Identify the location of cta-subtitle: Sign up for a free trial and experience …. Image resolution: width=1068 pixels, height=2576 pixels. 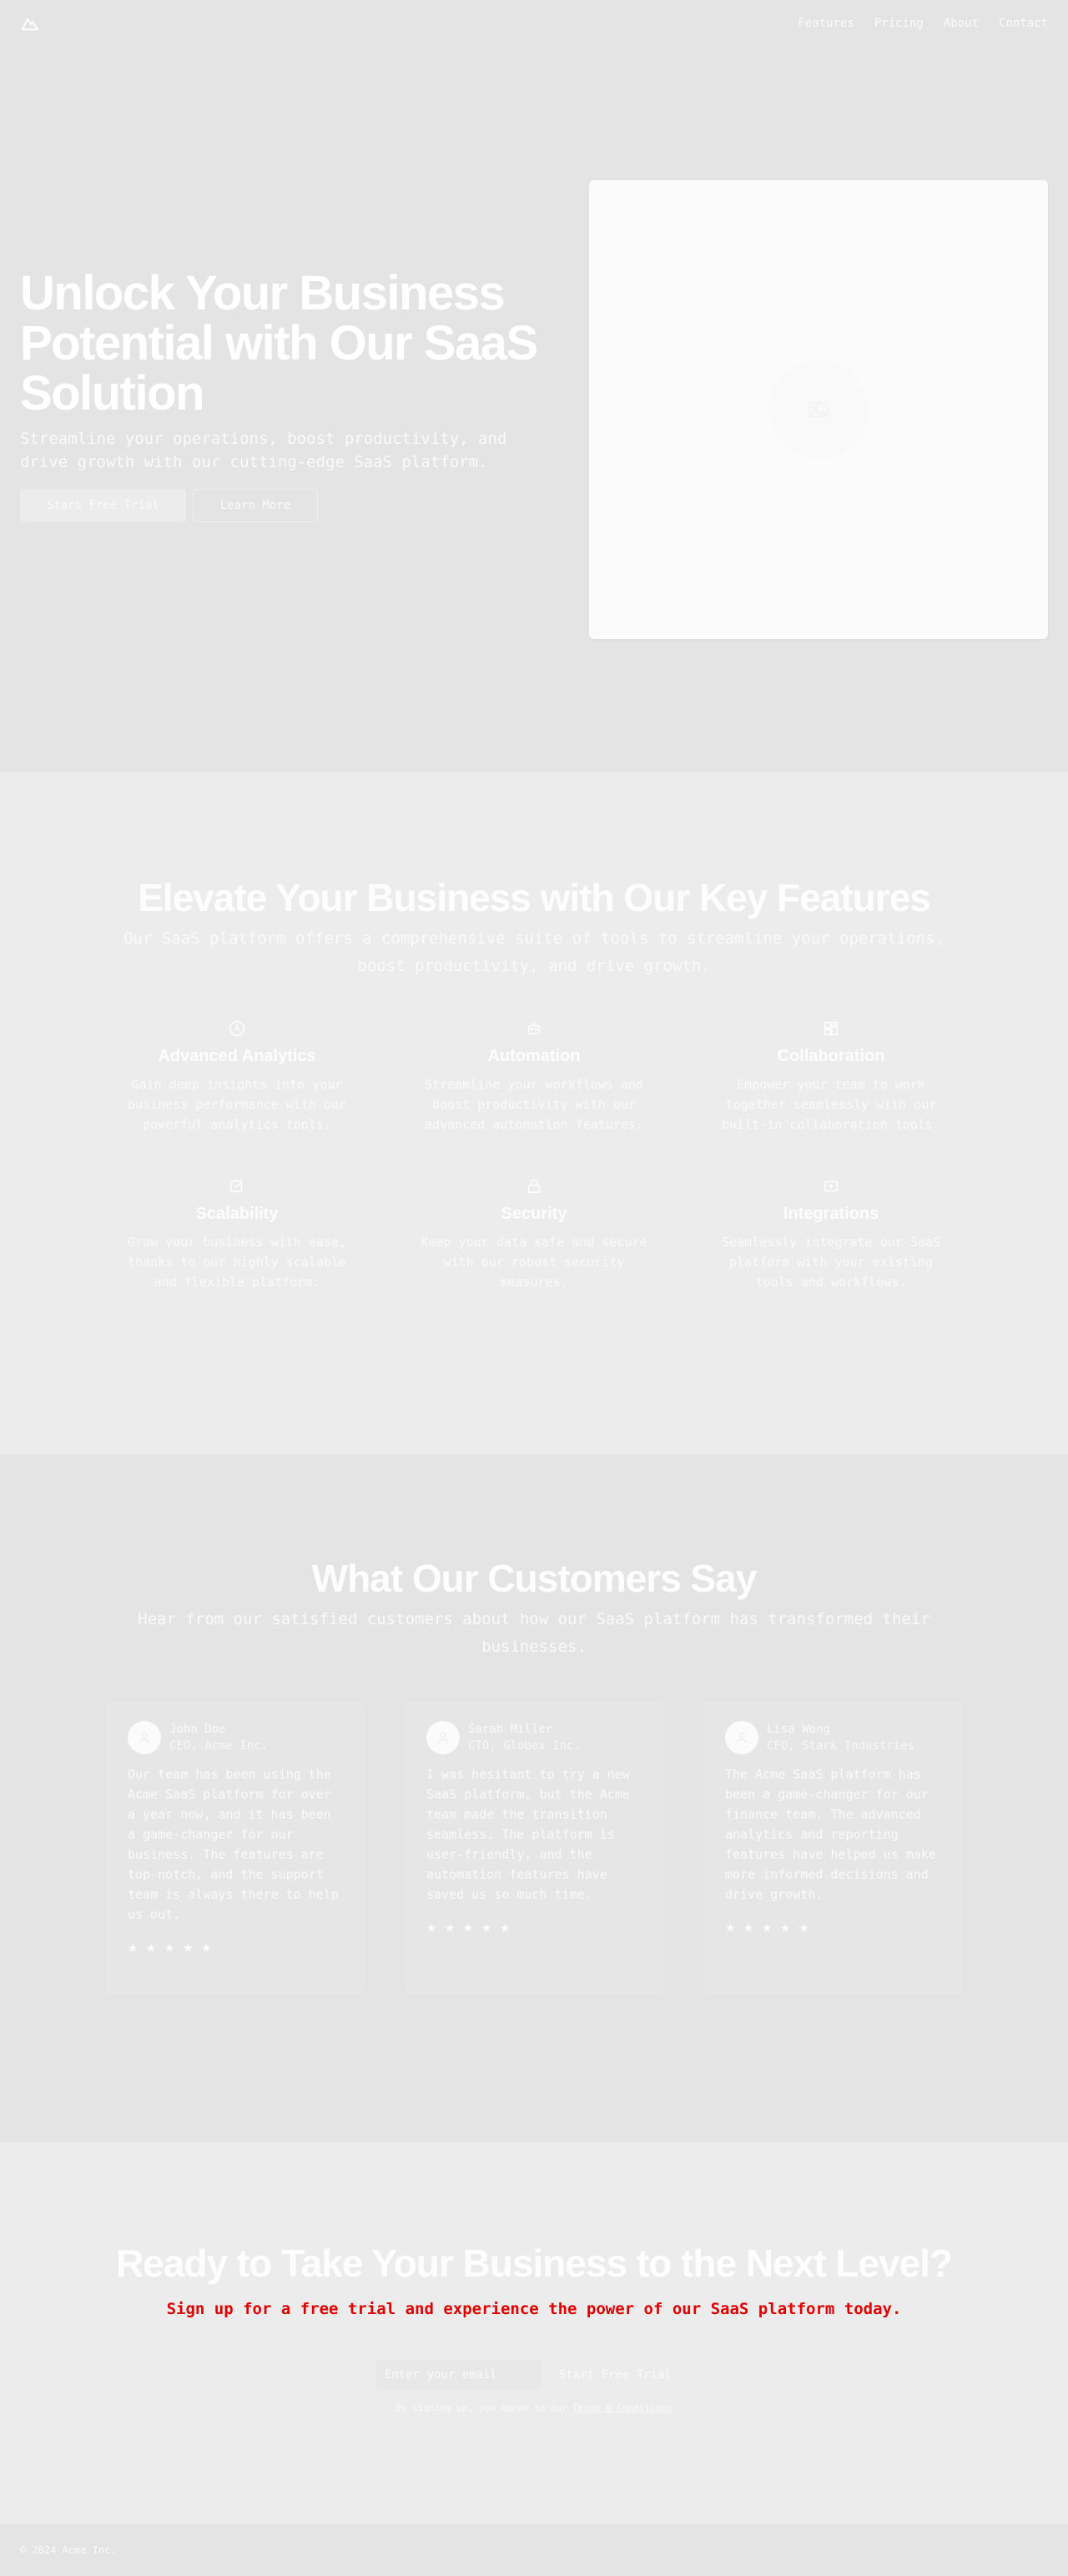
(534, 2309).